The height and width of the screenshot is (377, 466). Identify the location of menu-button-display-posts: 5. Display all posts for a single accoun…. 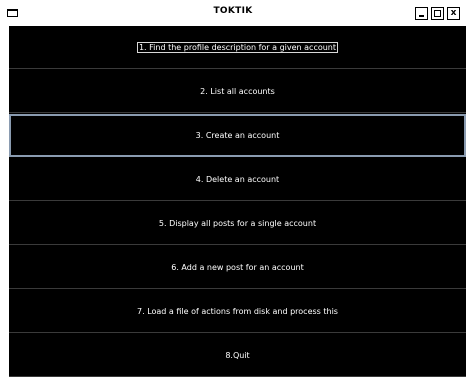
(237, 223).